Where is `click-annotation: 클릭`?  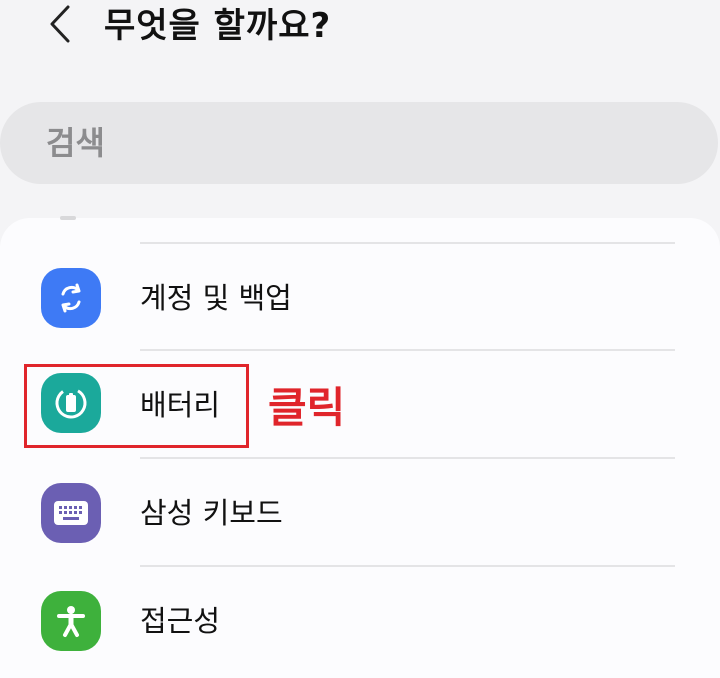 click-annotation: 클릭 is located at coordinates (307, 407).